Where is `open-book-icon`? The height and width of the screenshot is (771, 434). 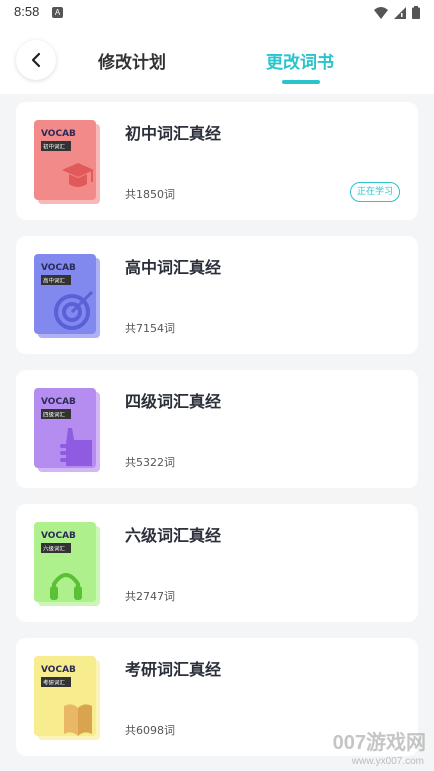 open-book-icon is located at coordinates (78, 720).